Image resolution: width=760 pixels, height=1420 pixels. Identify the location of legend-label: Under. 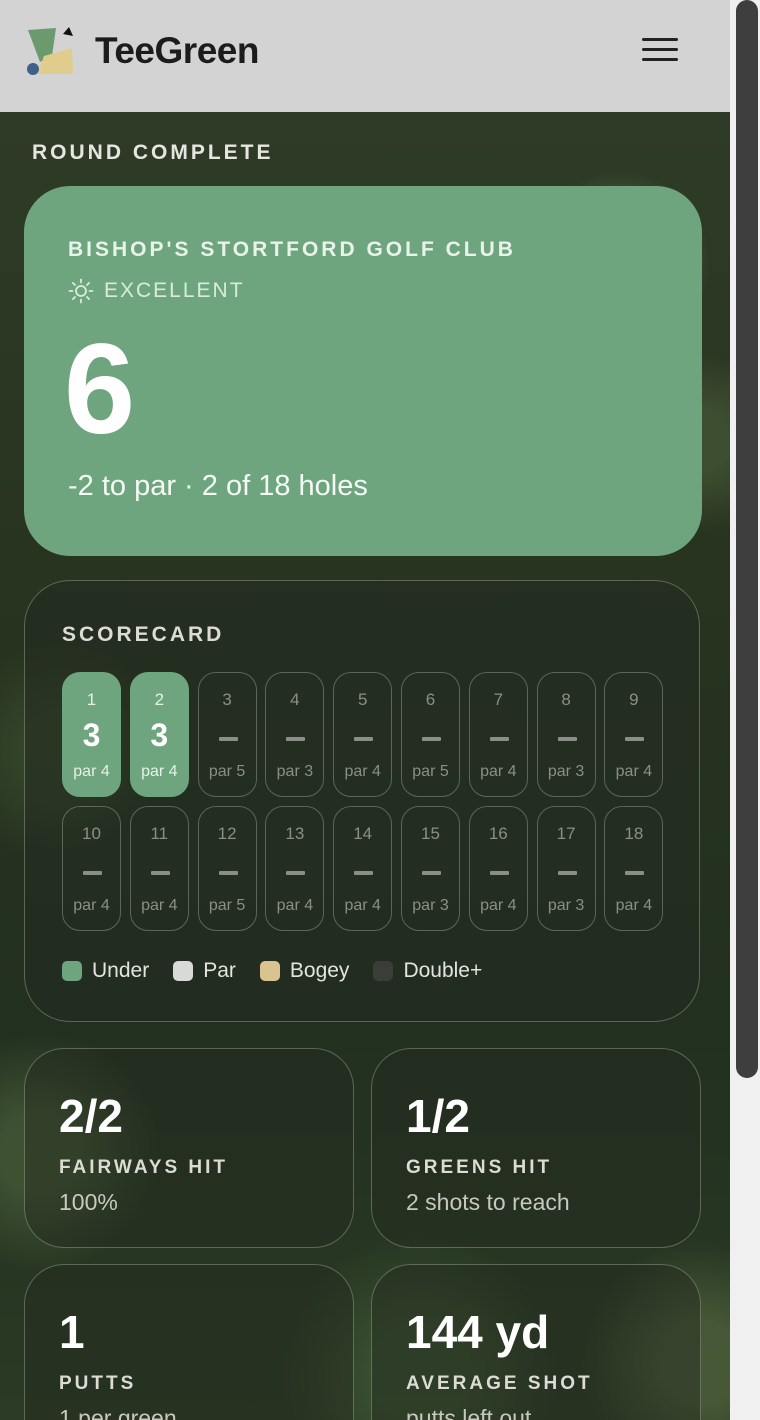
(121, 970).